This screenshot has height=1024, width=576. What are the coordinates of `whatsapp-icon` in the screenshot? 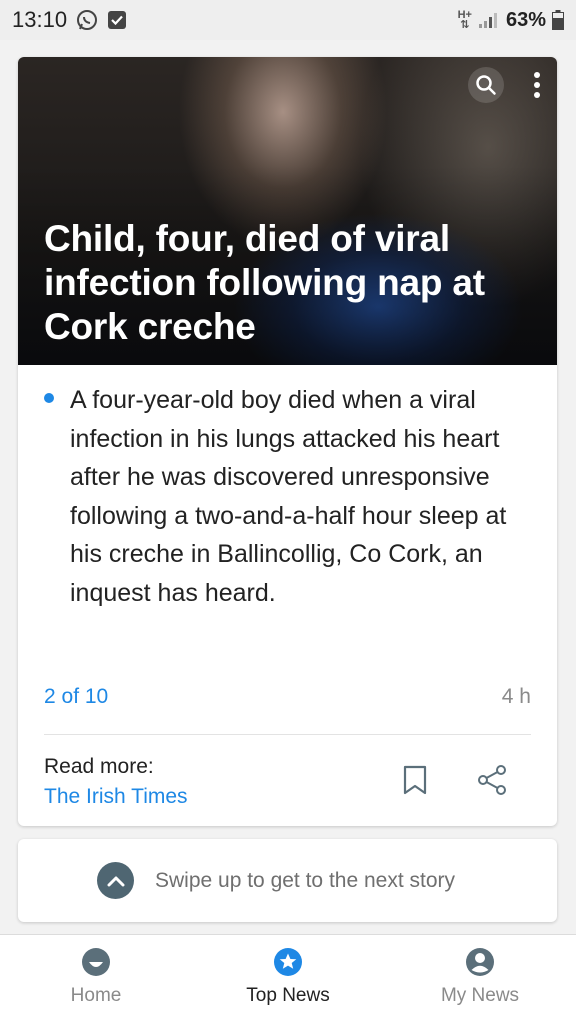 It's located at (87, 20).